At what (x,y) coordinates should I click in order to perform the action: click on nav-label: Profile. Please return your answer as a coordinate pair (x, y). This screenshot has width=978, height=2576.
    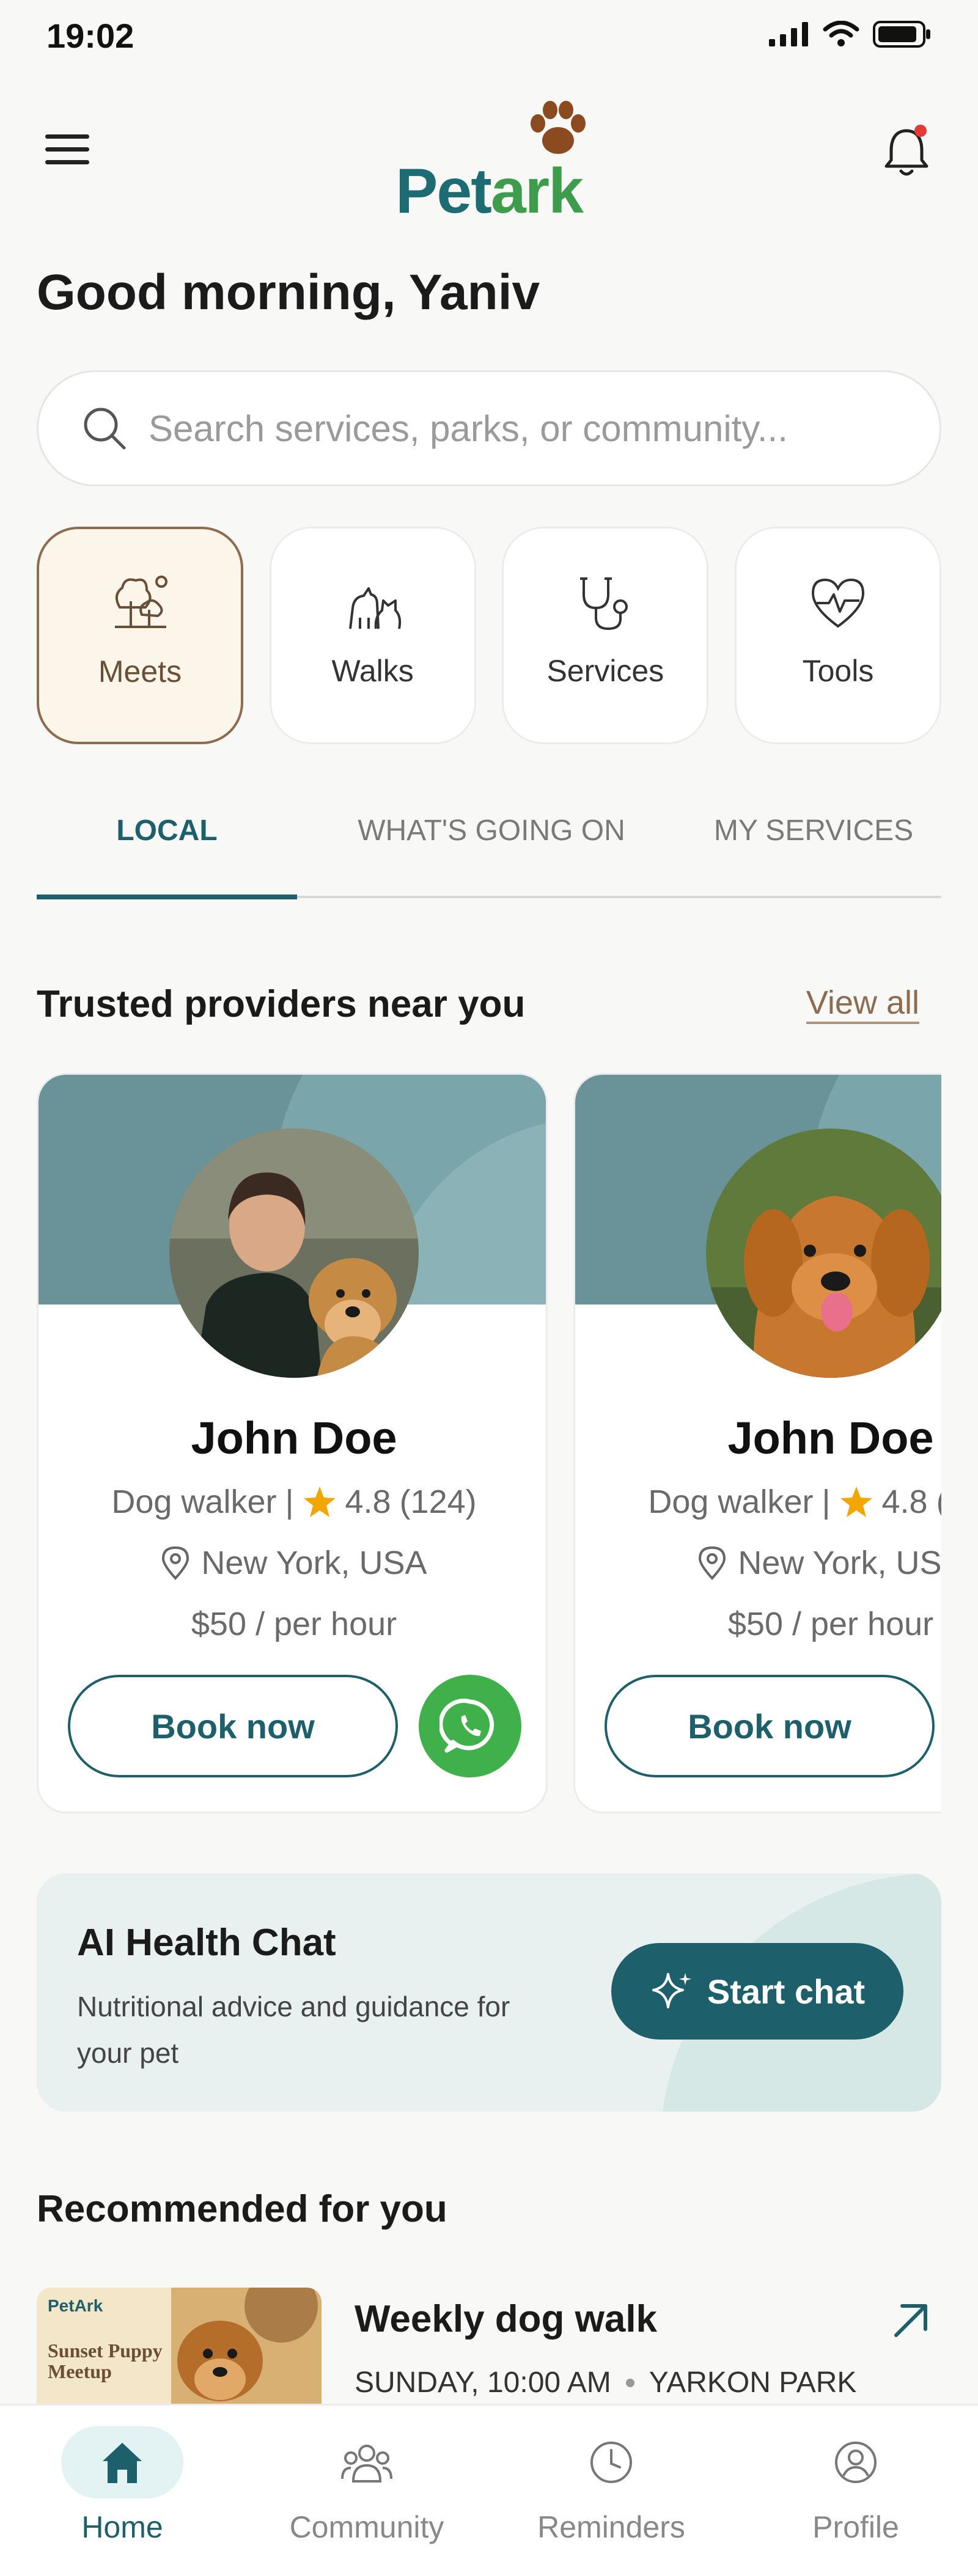
    Looking at the image, I should click on (855, 2527).